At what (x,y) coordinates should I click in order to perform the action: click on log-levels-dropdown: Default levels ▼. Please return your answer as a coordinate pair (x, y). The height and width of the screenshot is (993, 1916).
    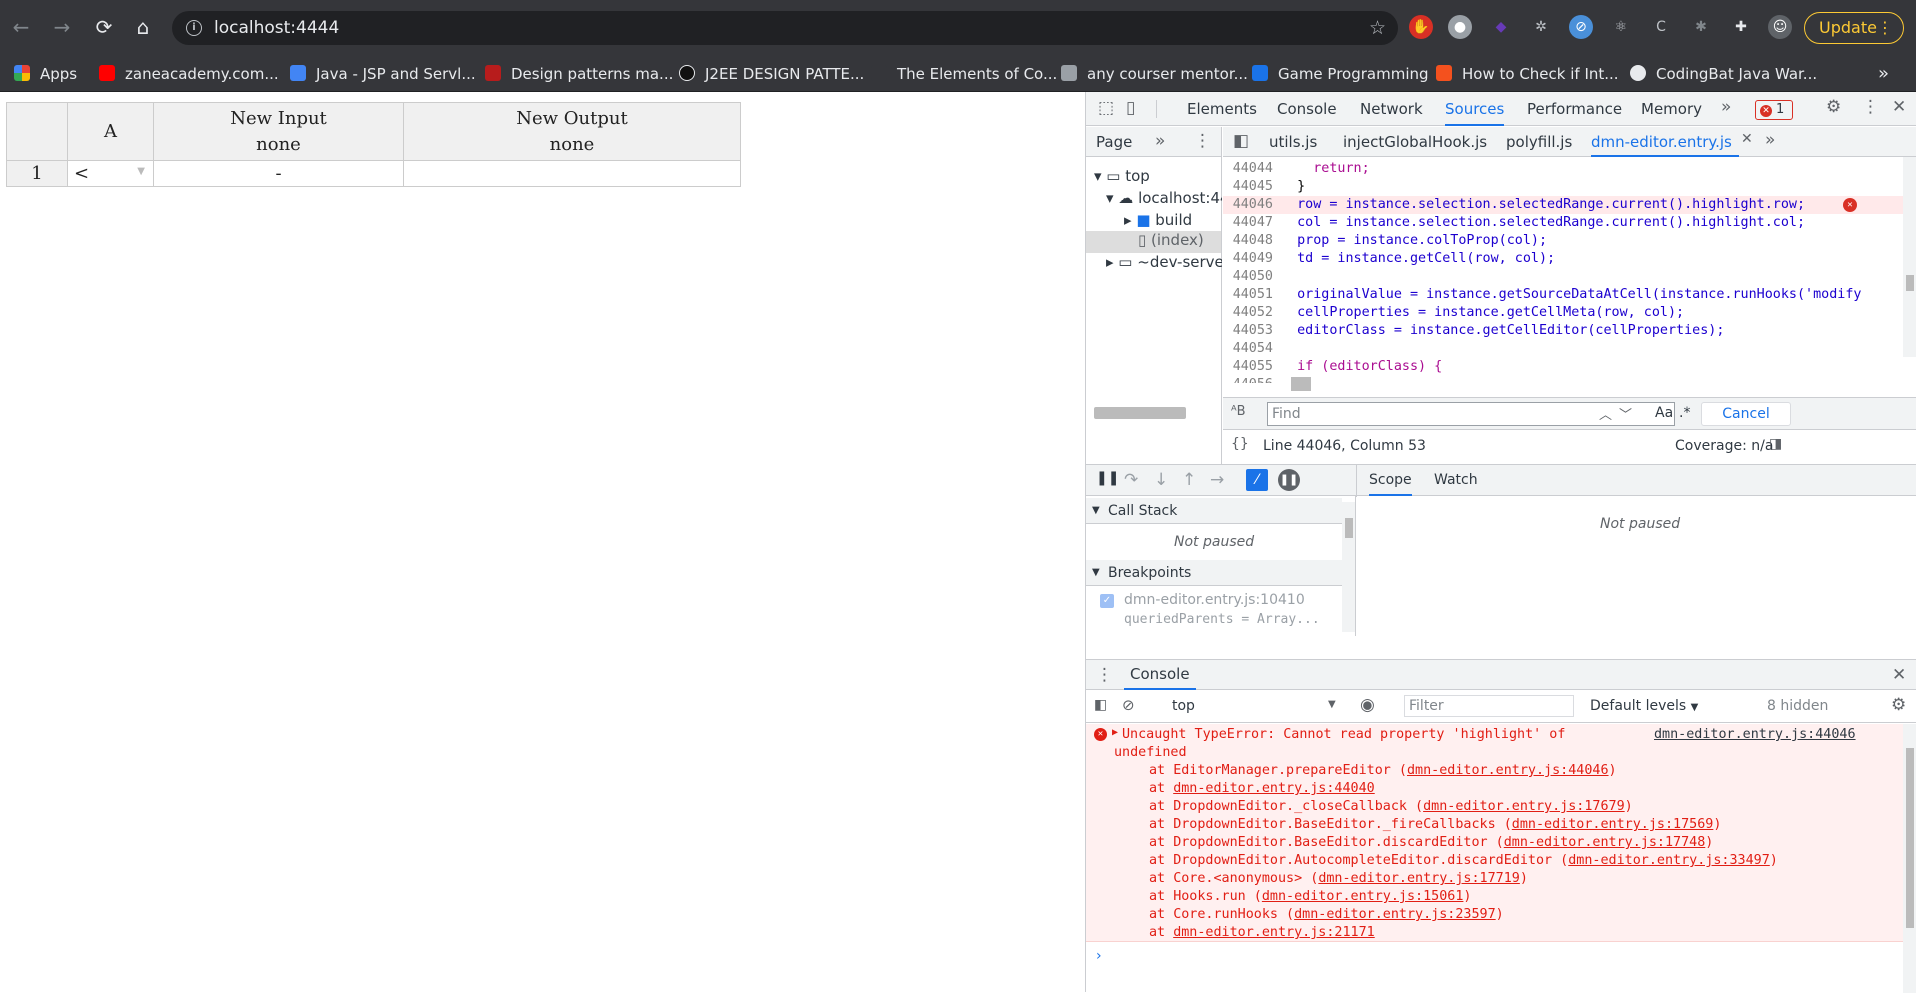
    Looking at the image, I should click on (1644, 706).